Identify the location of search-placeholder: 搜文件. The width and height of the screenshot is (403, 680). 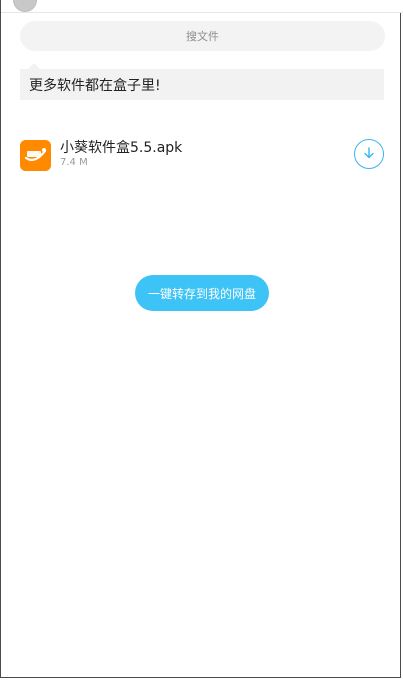
(202, 36).